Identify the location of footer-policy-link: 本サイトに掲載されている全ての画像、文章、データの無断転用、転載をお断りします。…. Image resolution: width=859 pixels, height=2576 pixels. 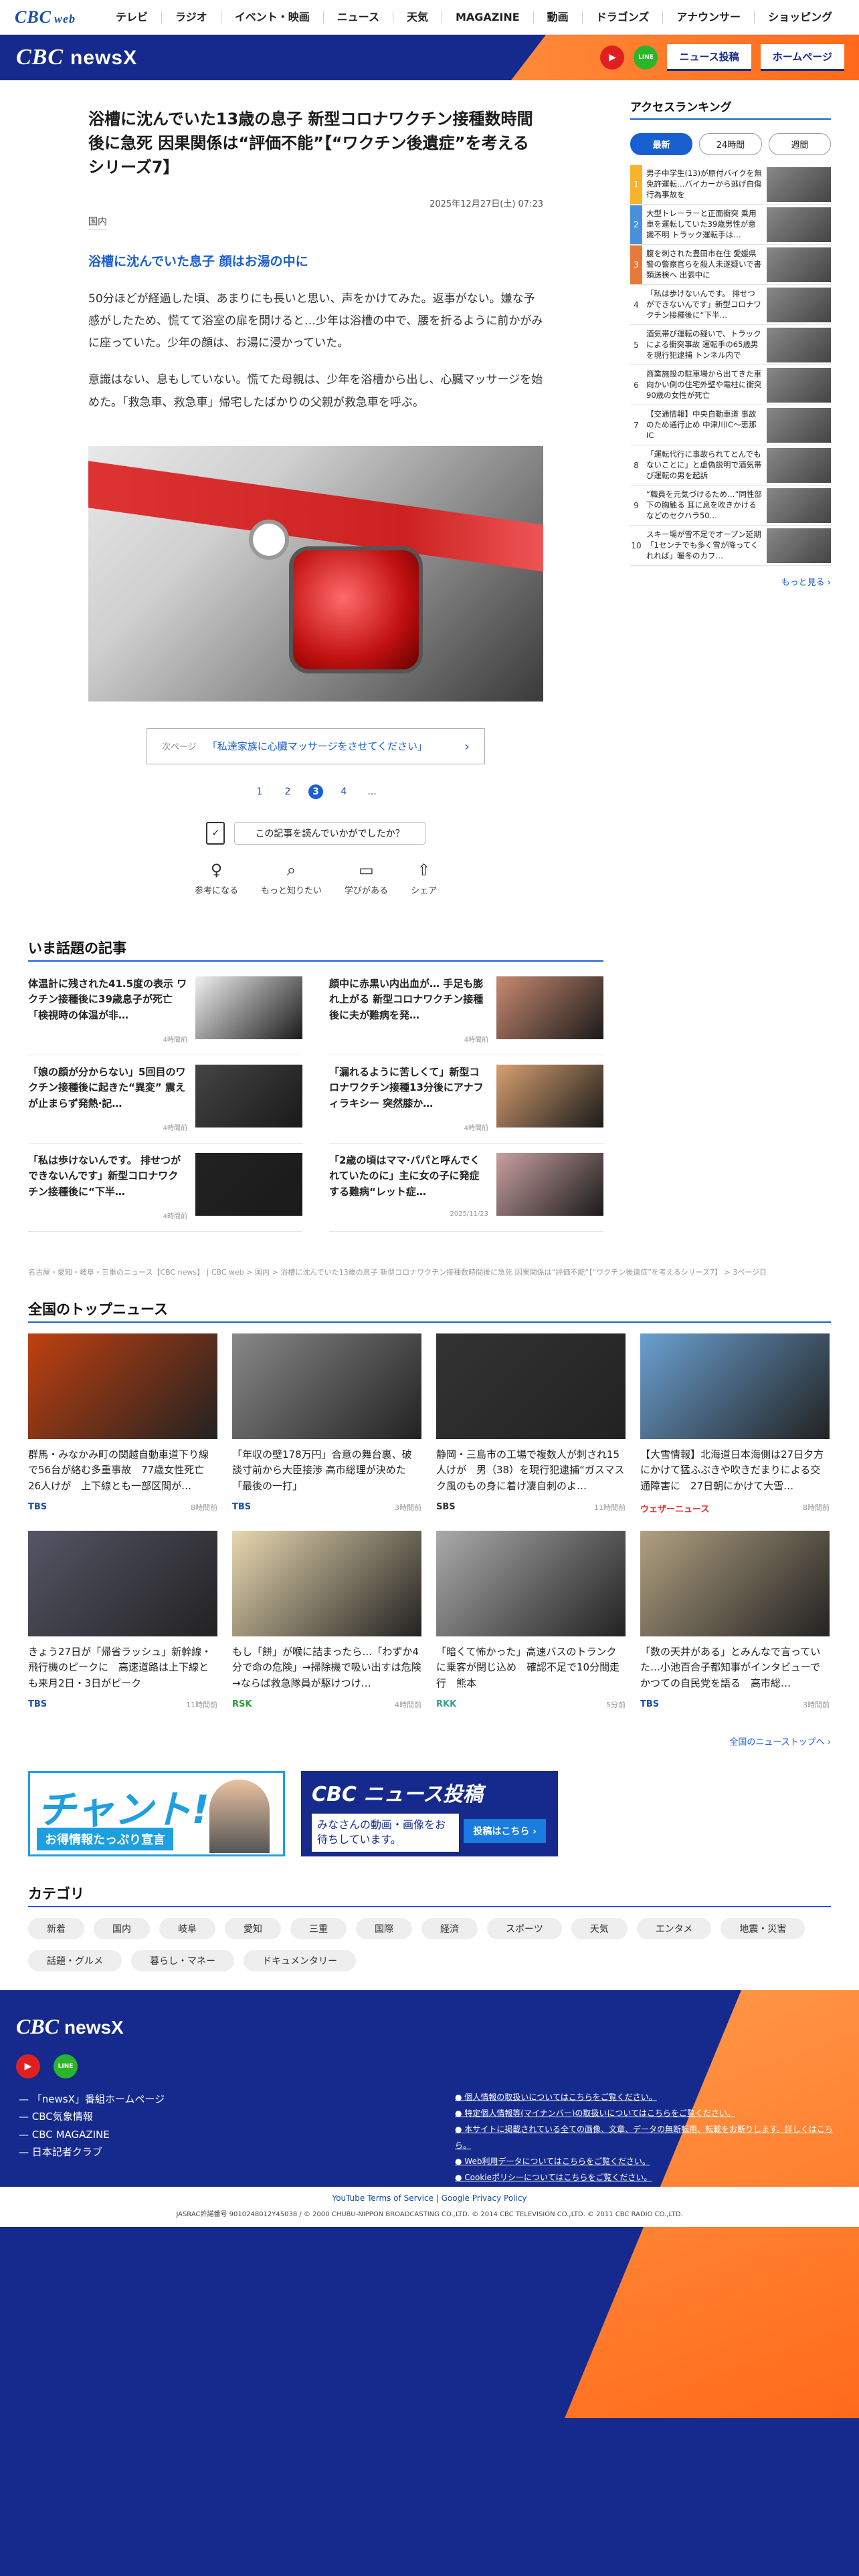
(649, 2137).